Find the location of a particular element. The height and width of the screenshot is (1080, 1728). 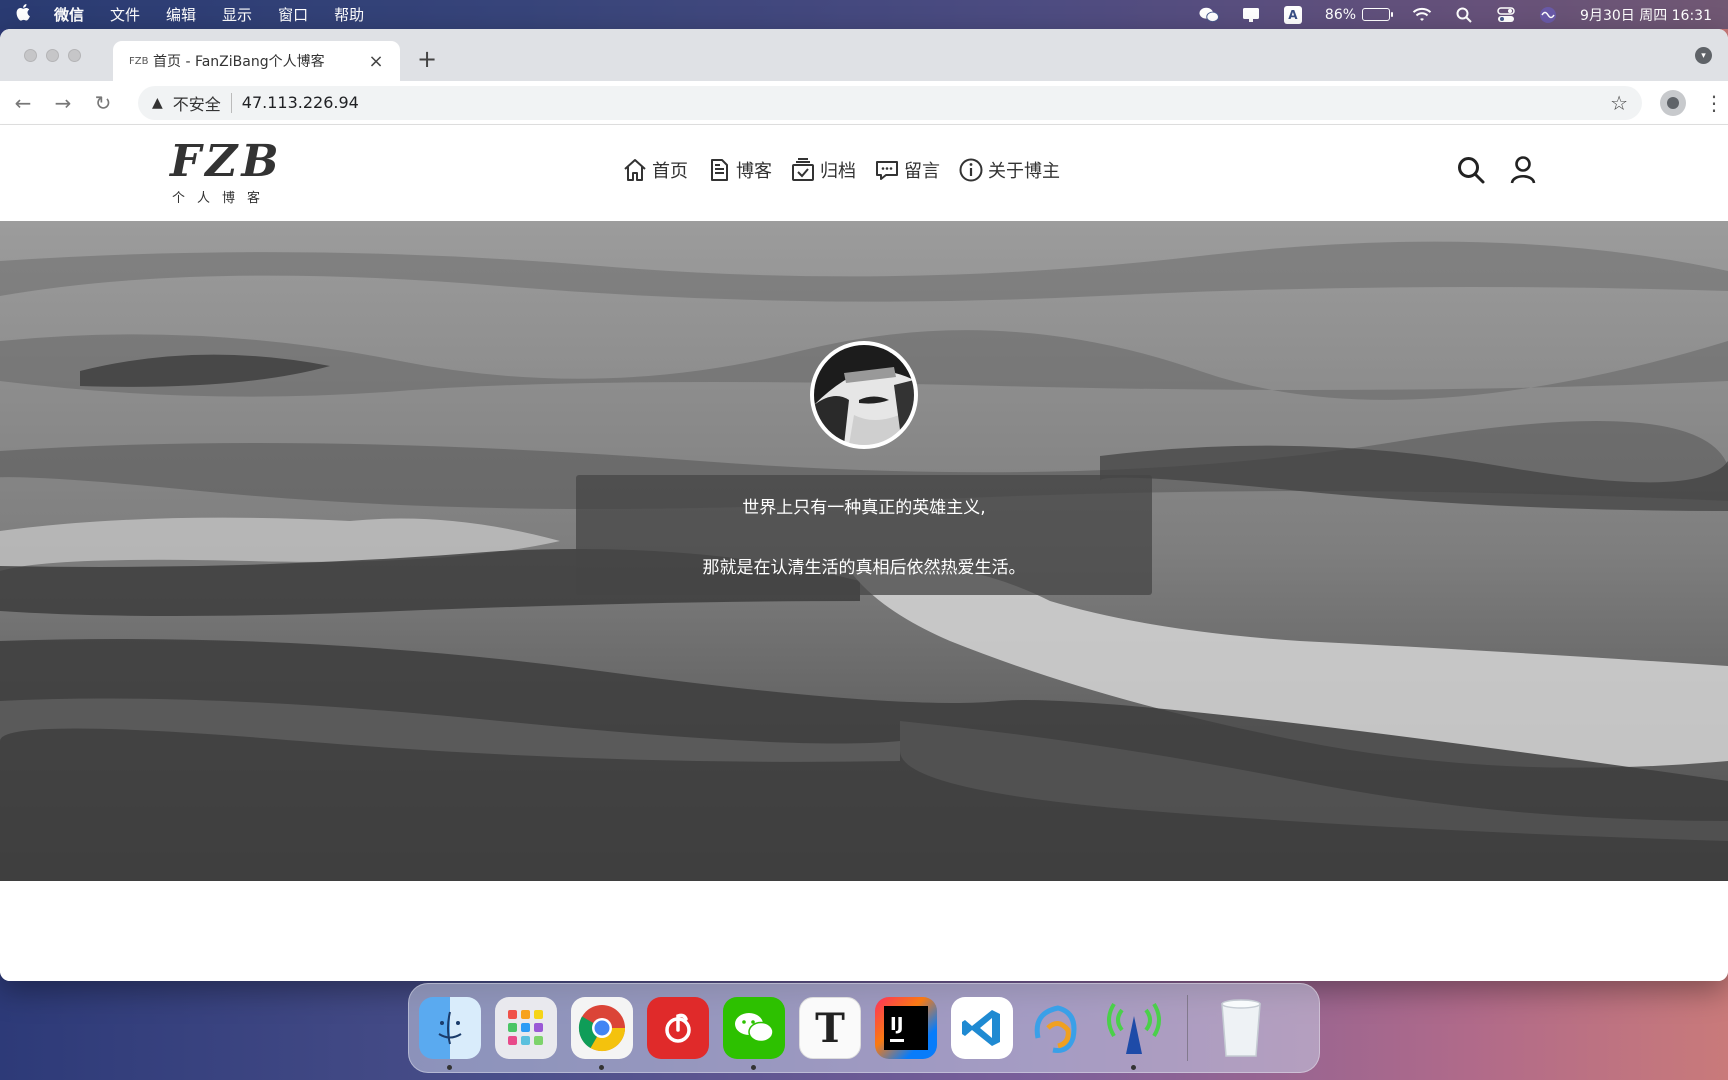

bookmark-star-icon: ☆ is located at coordinates (1619, 103).